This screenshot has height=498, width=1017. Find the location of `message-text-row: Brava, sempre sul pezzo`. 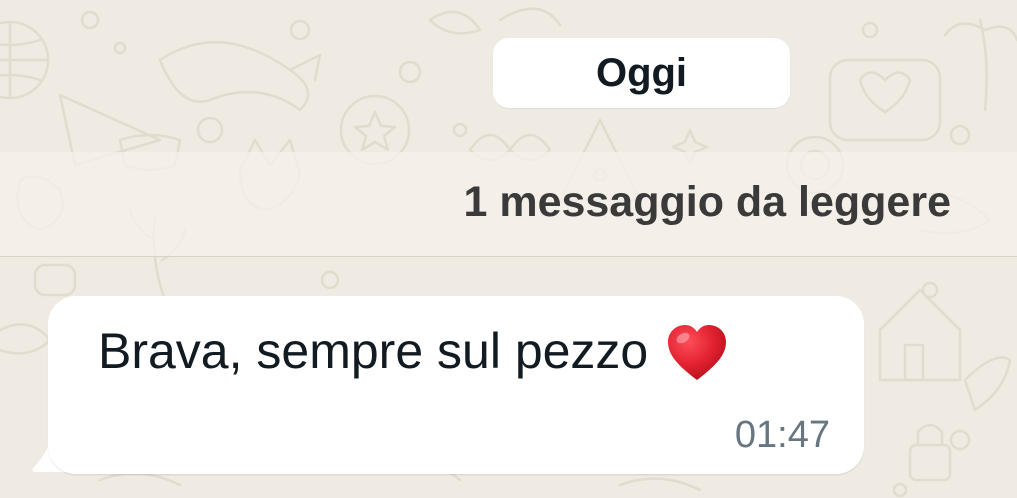

message-text-row: Brava, sempre sul pezzo is located at coordinates (413, 351).